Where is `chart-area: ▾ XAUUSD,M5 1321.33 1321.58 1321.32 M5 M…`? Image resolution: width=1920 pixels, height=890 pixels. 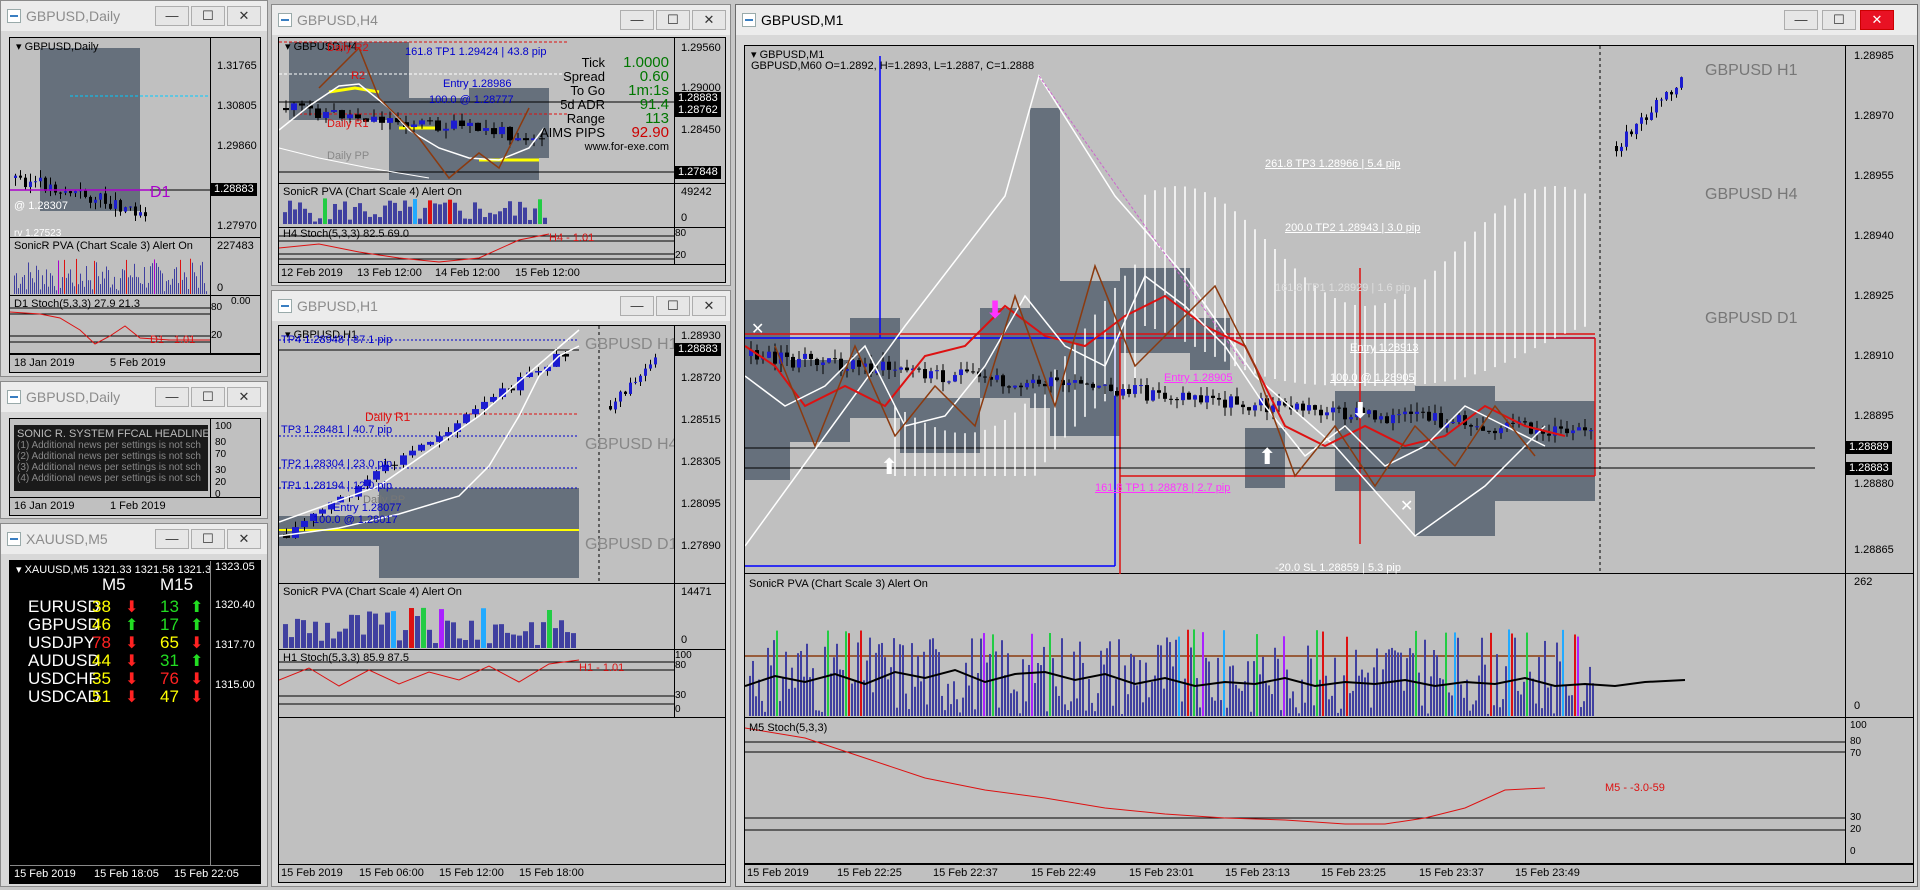
chart-area: ▾ XAUUSD,M5 1321.33 1321.58 1321.32 M5 M… is located at coordinates (135, 722).